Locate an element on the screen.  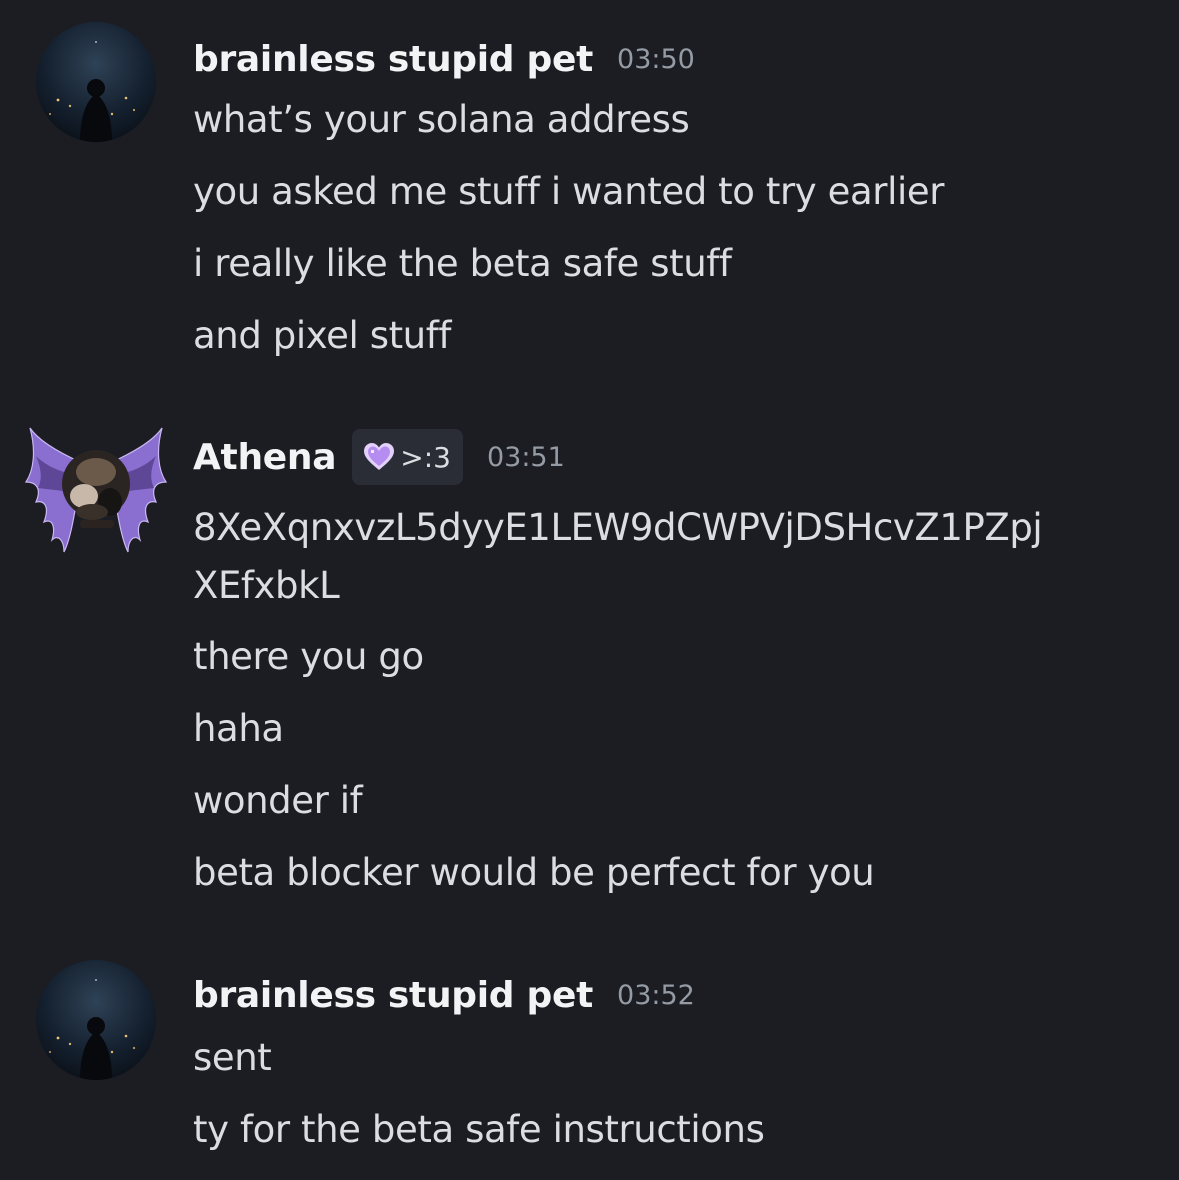
timestamp: 03:52 is located at coordinates (656, 995).